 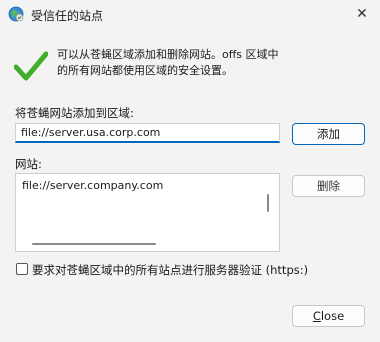 I want to click on https-checkbox, so click(x=22, y=269).